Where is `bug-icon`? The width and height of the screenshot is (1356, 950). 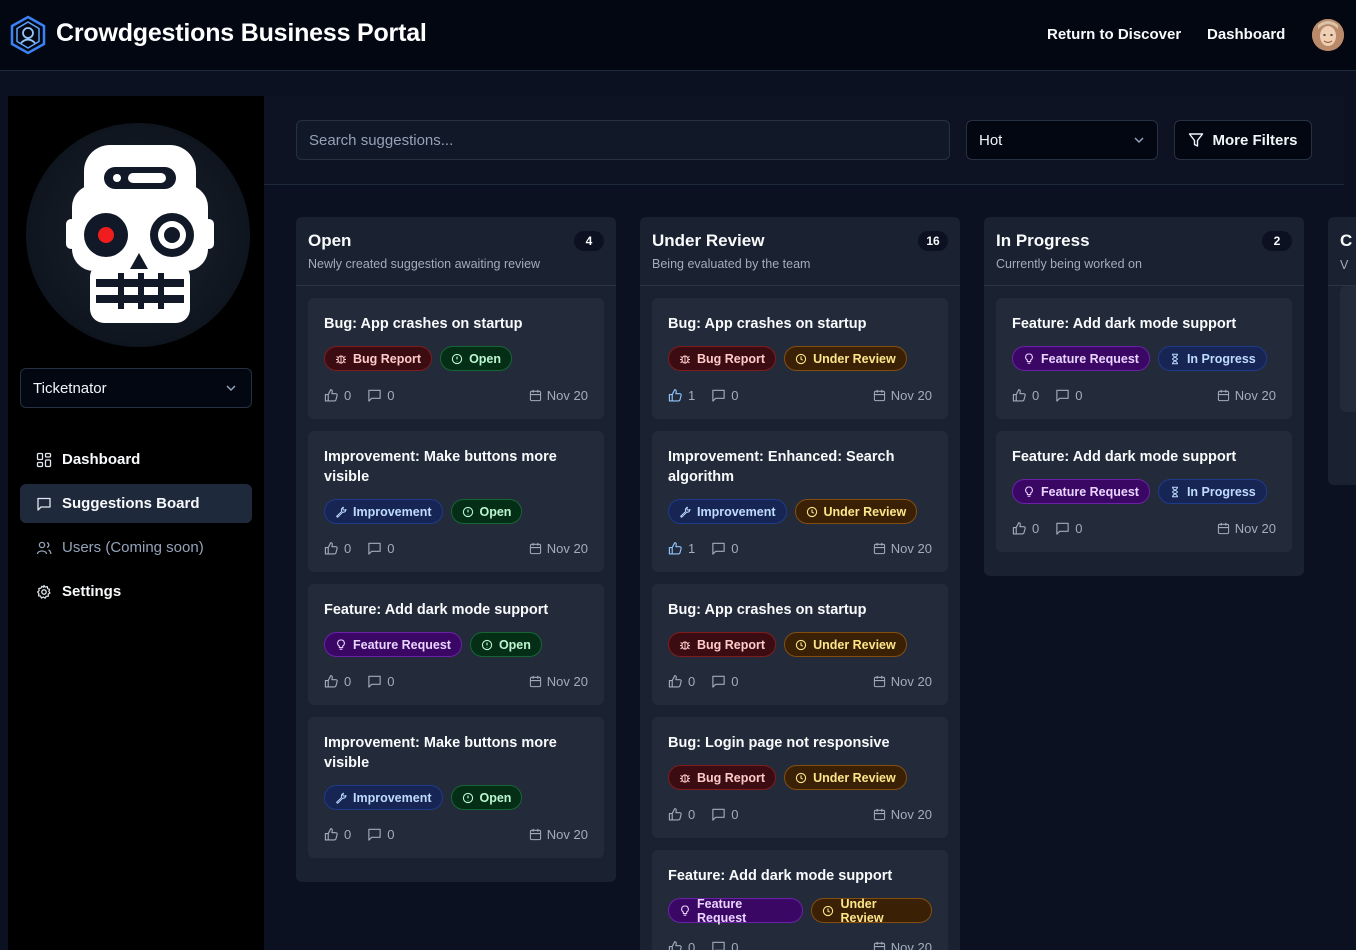
bug-icon is located at coordinates (685, 778).